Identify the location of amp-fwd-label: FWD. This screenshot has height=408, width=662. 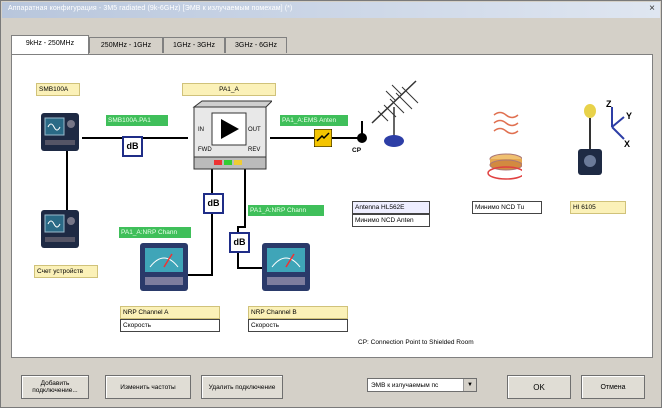
(205, 150).